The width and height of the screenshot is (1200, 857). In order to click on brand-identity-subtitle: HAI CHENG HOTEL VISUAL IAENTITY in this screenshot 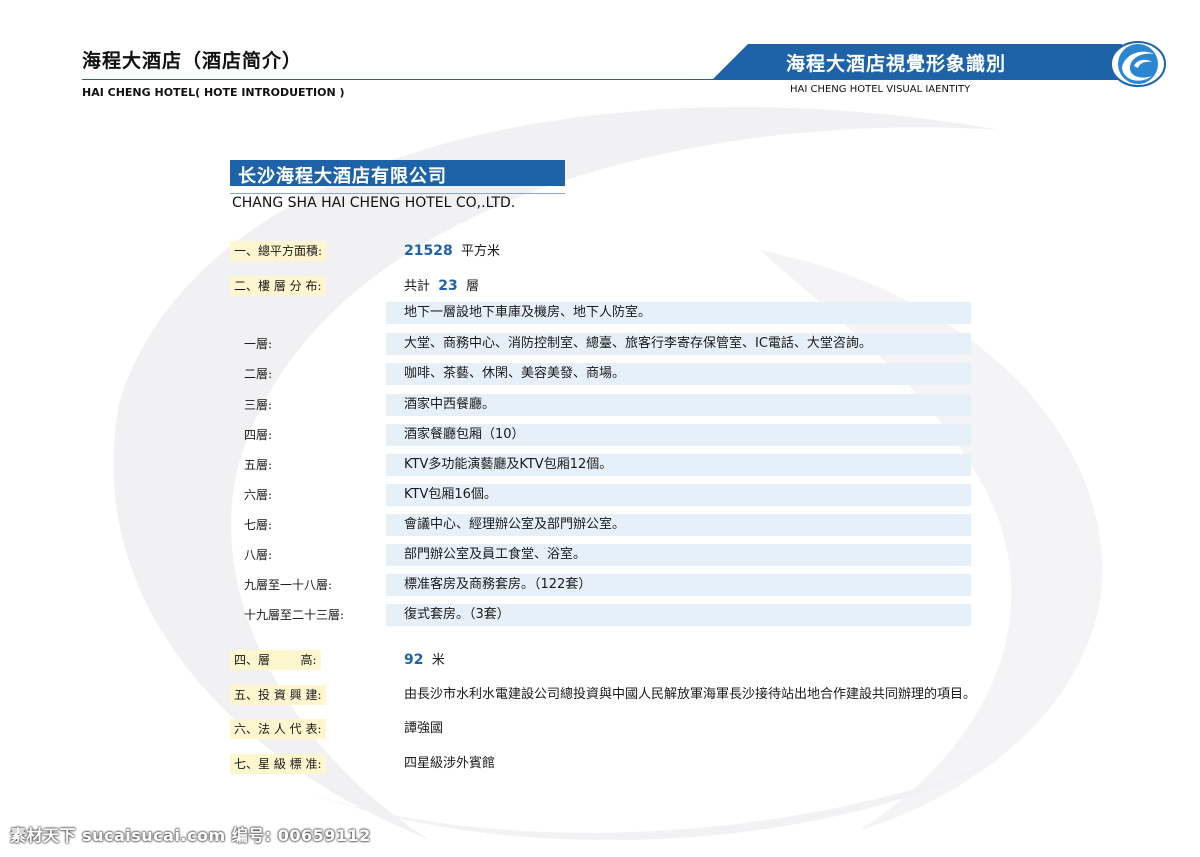, I will do `click(880, 89)`.